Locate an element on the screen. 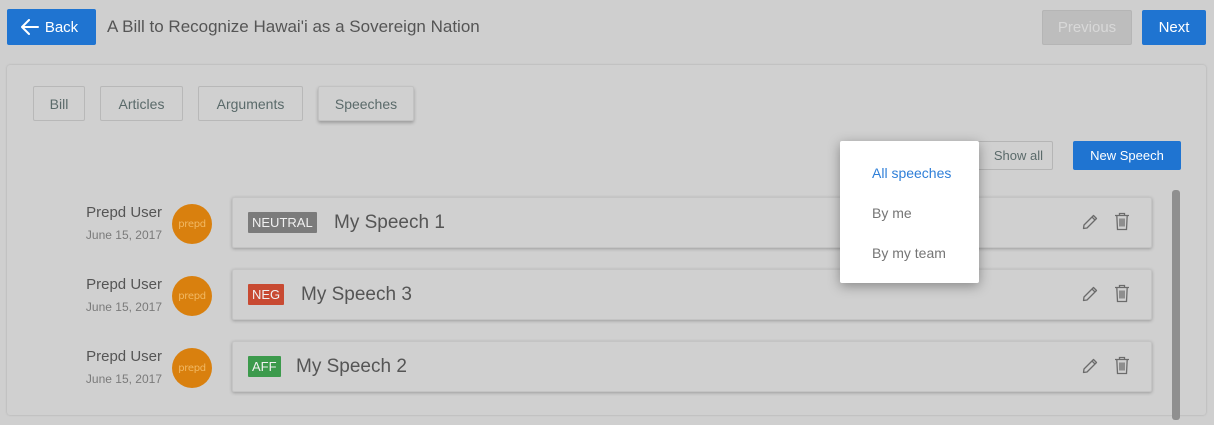  tab-arguments: Arguments is located at coordinates (250, 103).